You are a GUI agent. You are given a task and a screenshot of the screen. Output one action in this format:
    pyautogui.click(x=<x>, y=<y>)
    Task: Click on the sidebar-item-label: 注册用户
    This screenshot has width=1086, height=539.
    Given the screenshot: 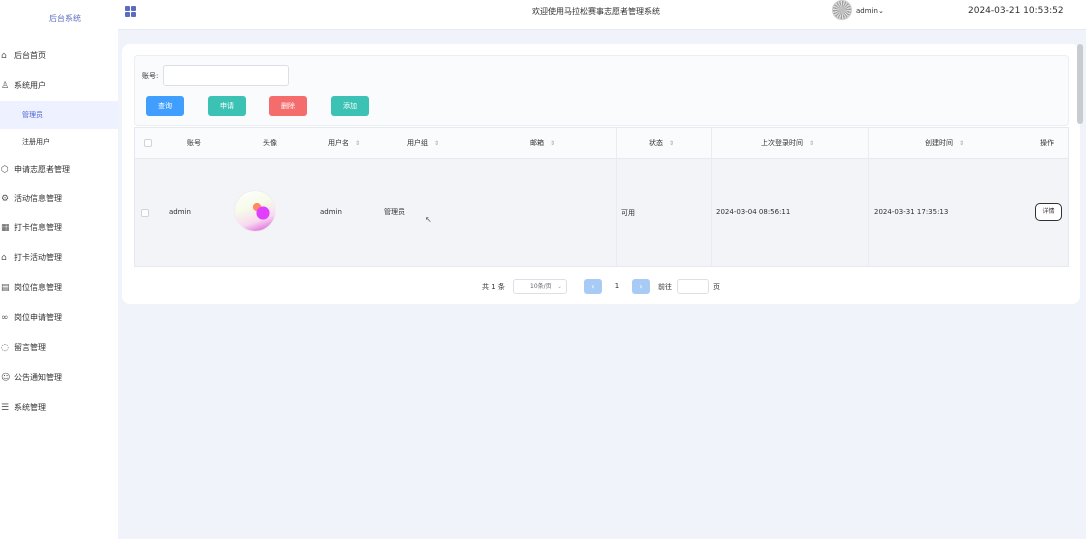 What is the action you would take?
    pyautogui.click(x=36, y=142)
    